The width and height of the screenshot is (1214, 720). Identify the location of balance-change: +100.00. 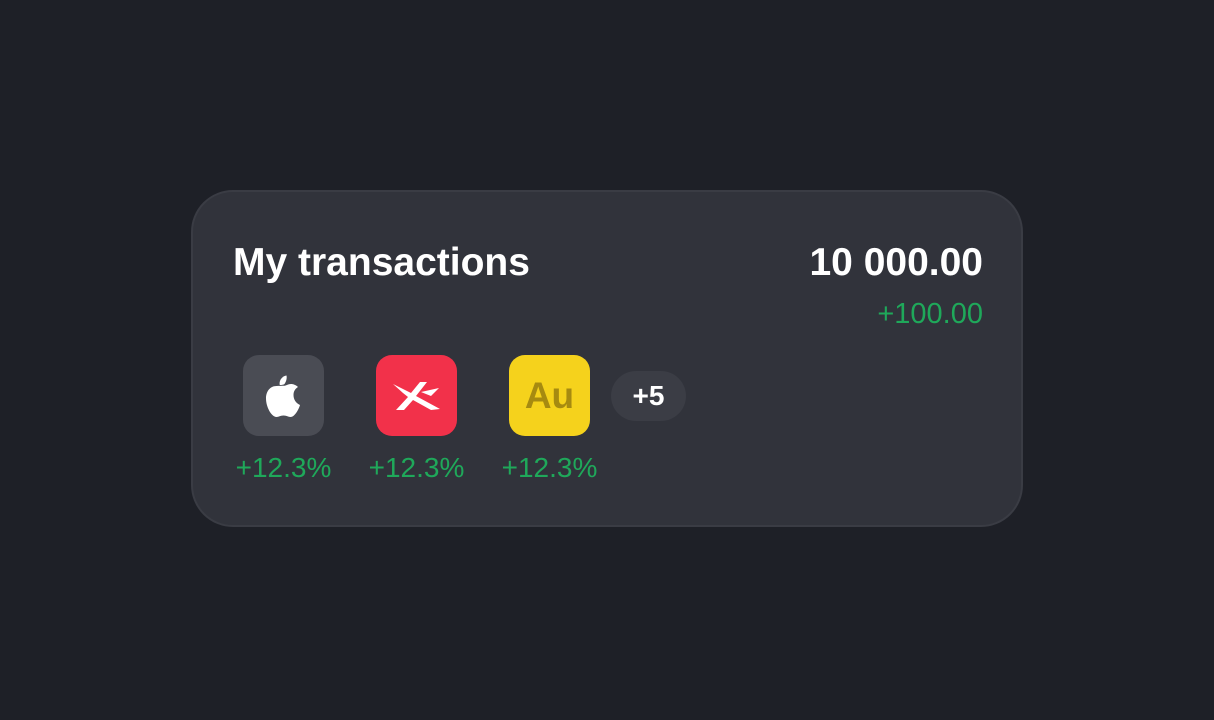
(930, 314).